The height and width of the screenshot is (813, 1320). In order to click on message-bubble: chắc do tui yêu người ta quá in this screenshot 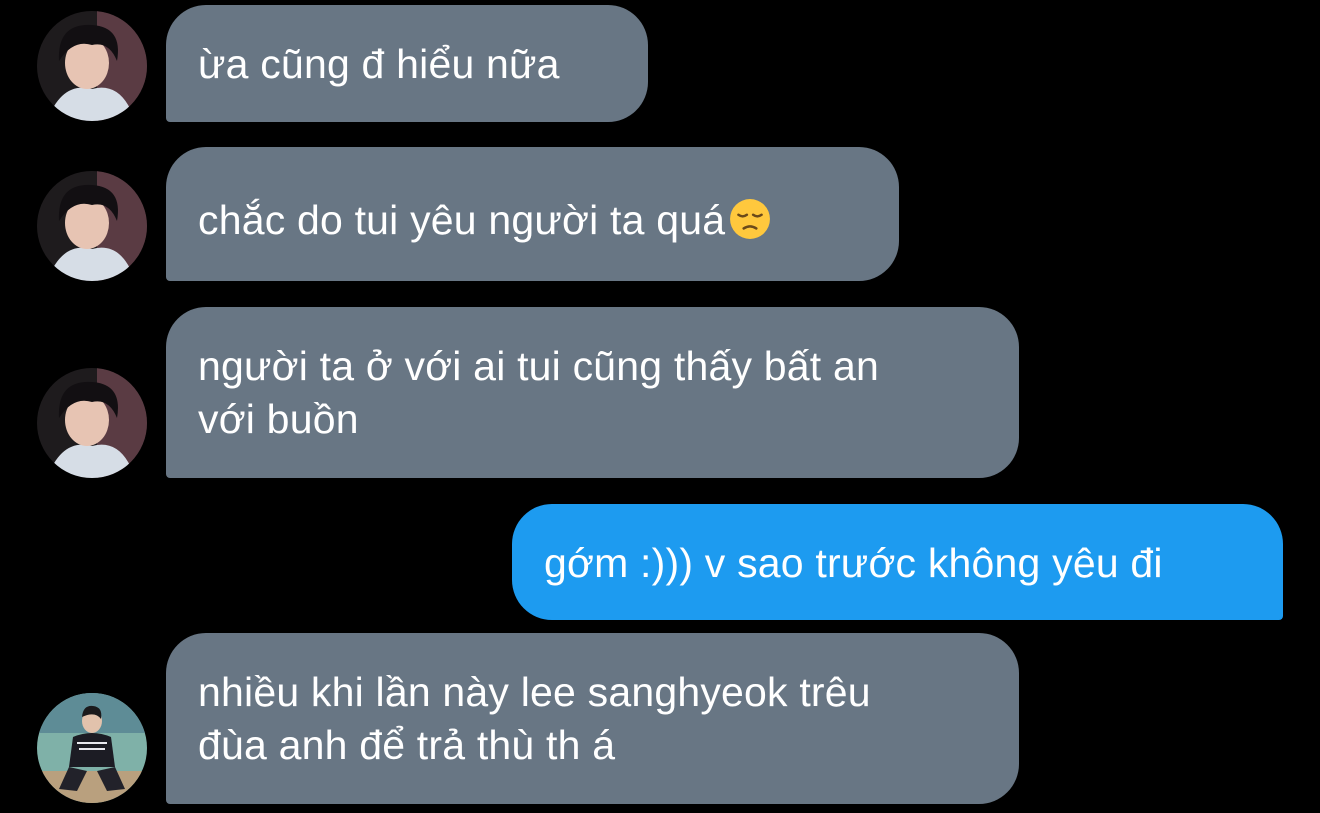, I will do `click(532, 214)`.